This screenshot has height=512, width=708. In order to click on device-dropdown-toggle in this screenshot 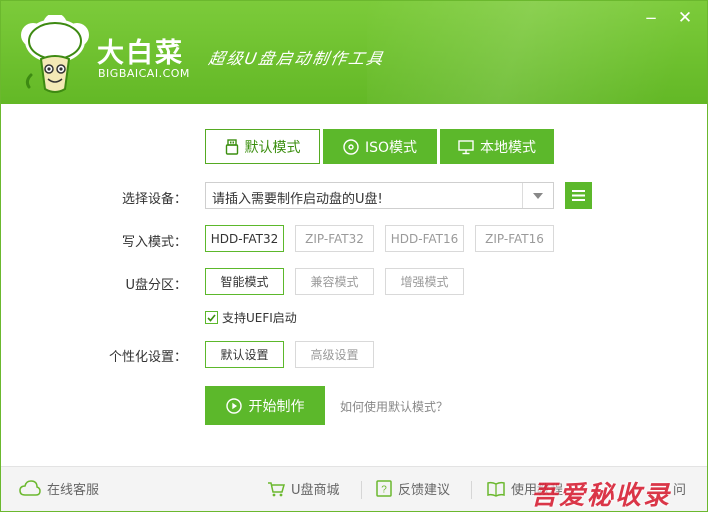, I will do `click(537, 195)`.